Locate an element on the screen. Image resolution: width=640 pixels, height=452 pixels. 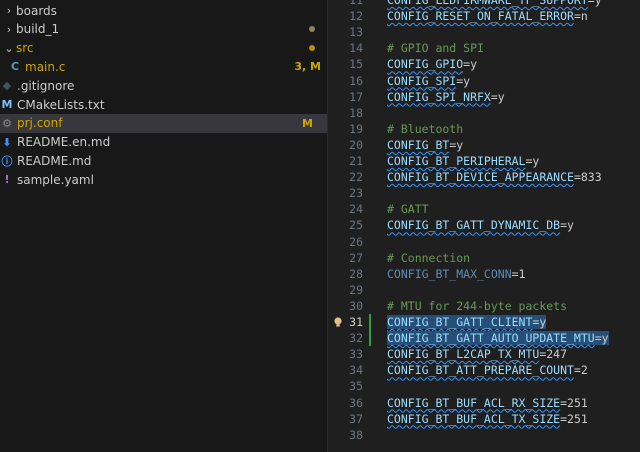
code-text: CONFIG_BT=y is located at coordinates (425, 144).